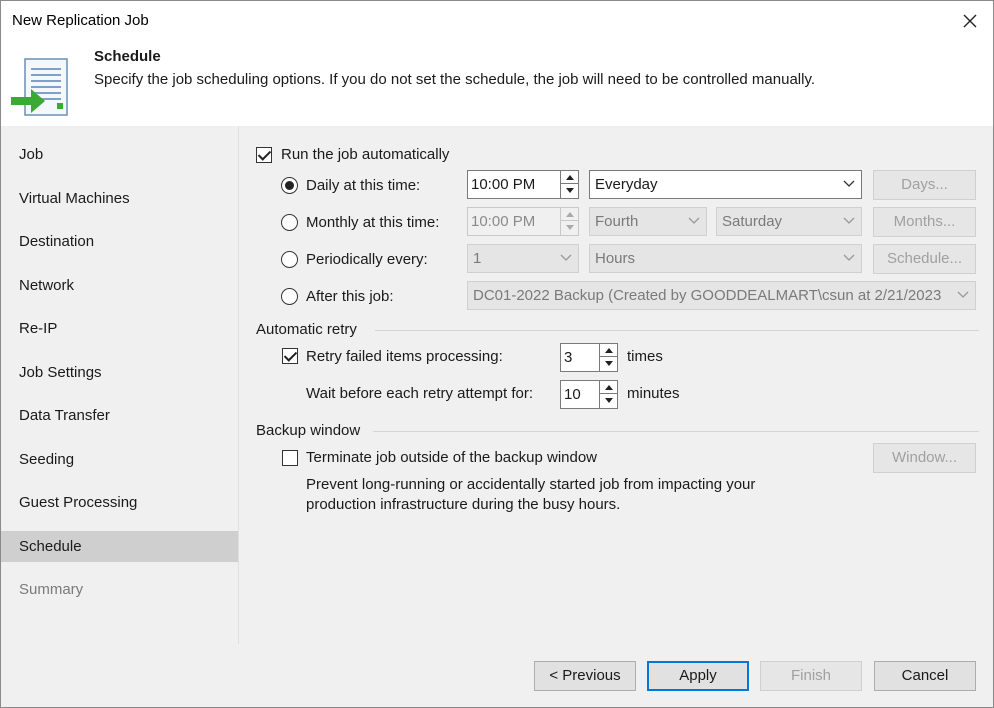 This screenshot has height=708, width=994. I want to click on periodic-unit-value: Hours, so click(615, 258).